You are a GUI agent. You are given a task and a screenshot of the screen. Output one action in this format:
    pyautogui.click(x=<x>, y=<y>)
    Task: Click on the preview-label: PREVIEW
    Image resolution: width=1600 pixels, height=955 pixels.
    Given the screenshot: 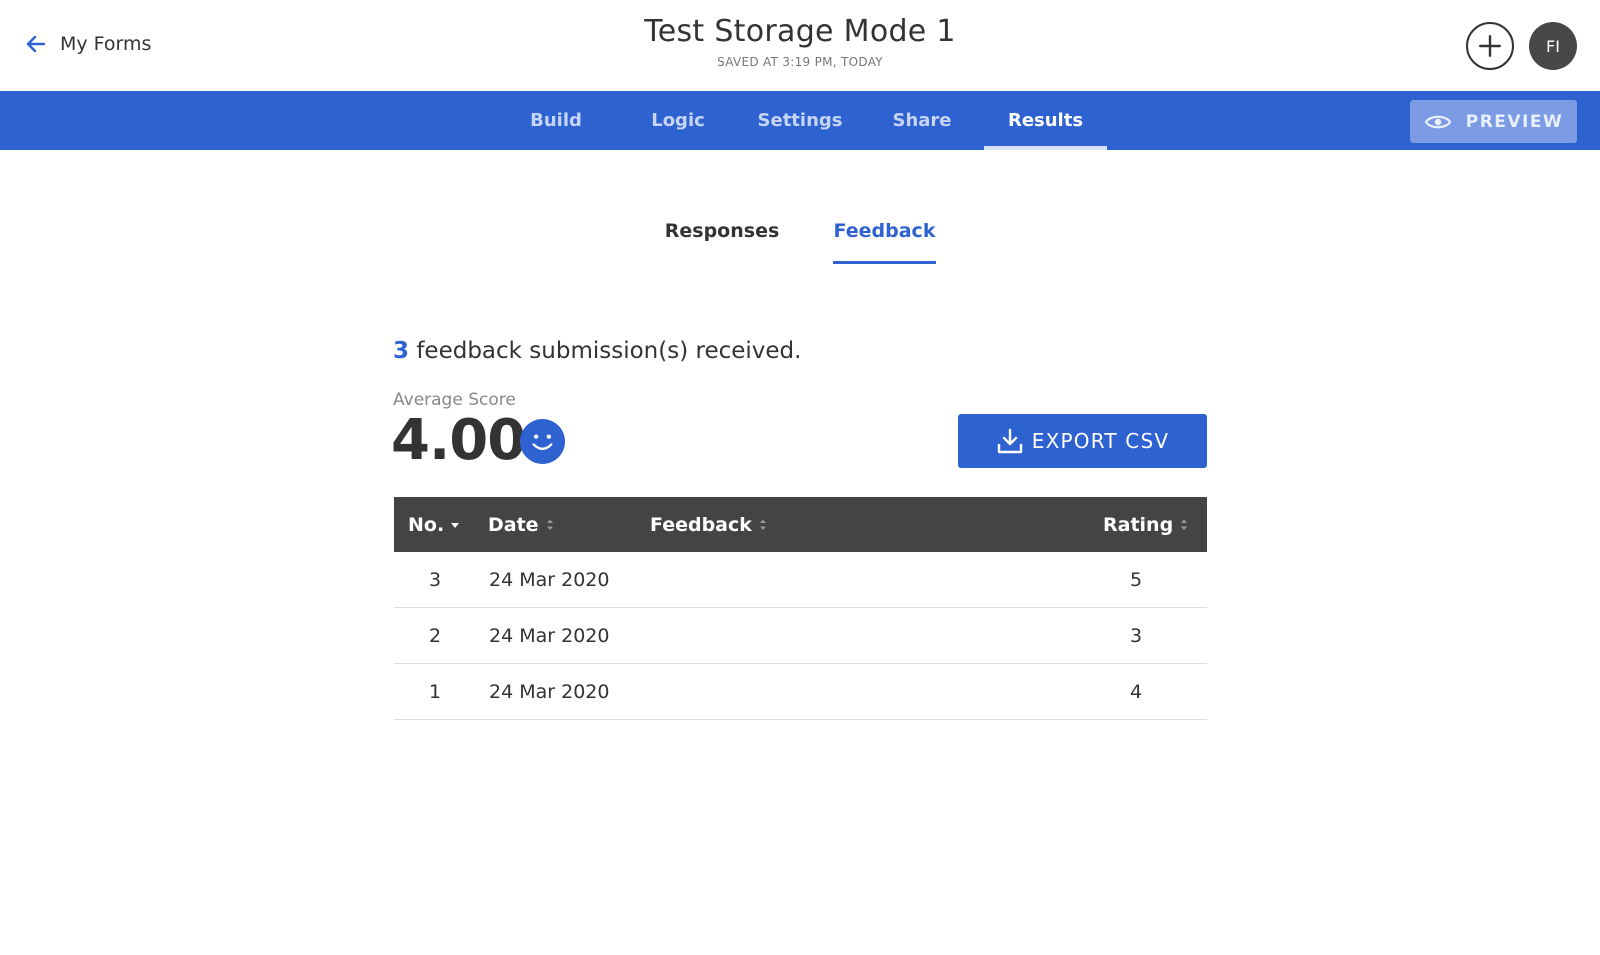 What is the action you would take?
    pyautogui.click(x=1514, y=121)
    